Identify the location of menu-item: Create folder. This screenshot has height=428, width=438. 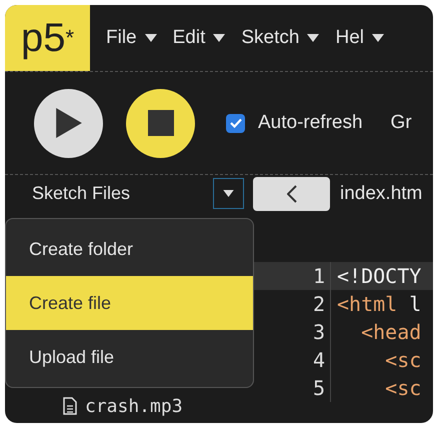
(129, 249).